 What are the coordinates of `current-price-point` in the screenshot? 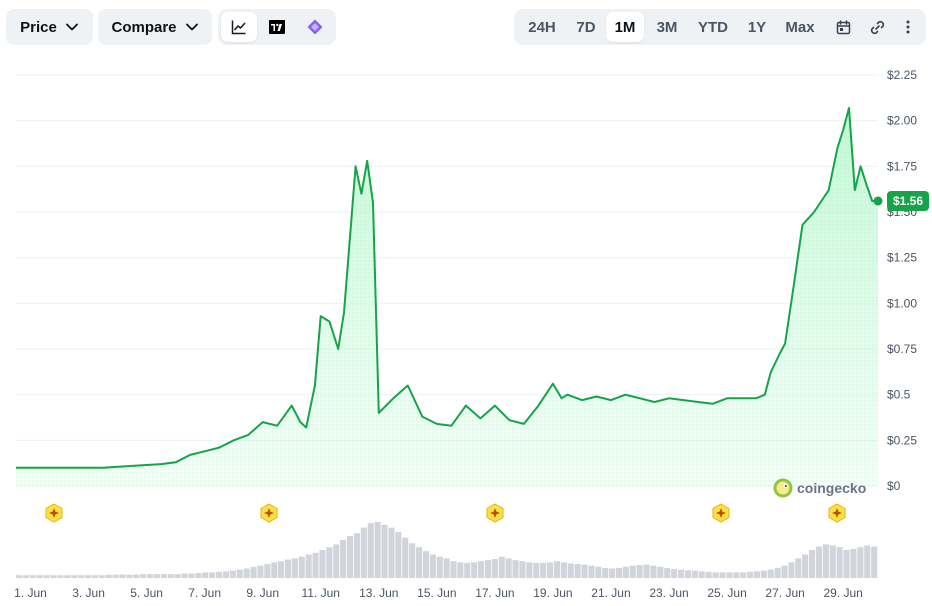 It's located at (878, 201).